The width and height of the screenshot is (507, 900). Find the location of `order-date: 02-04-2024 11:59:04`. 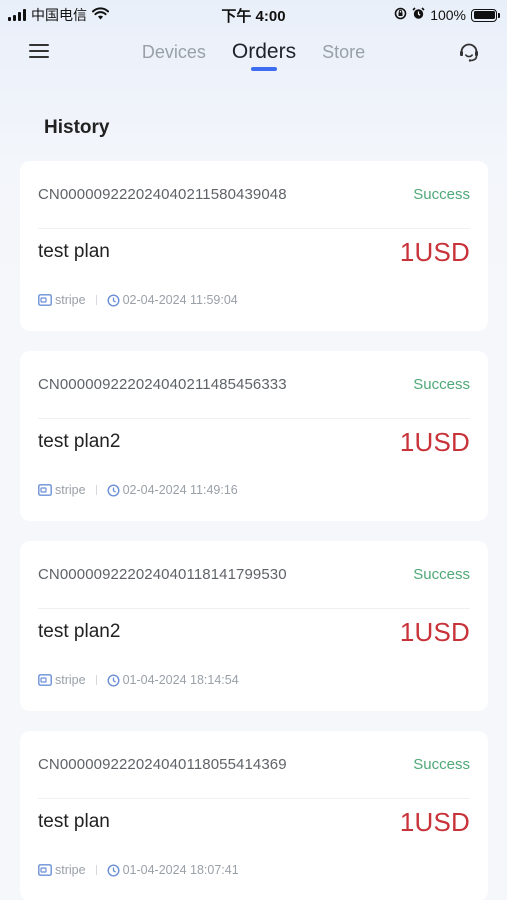

order-date: 02-04-2024 11:59:04 is located at coordinates (180, 300).